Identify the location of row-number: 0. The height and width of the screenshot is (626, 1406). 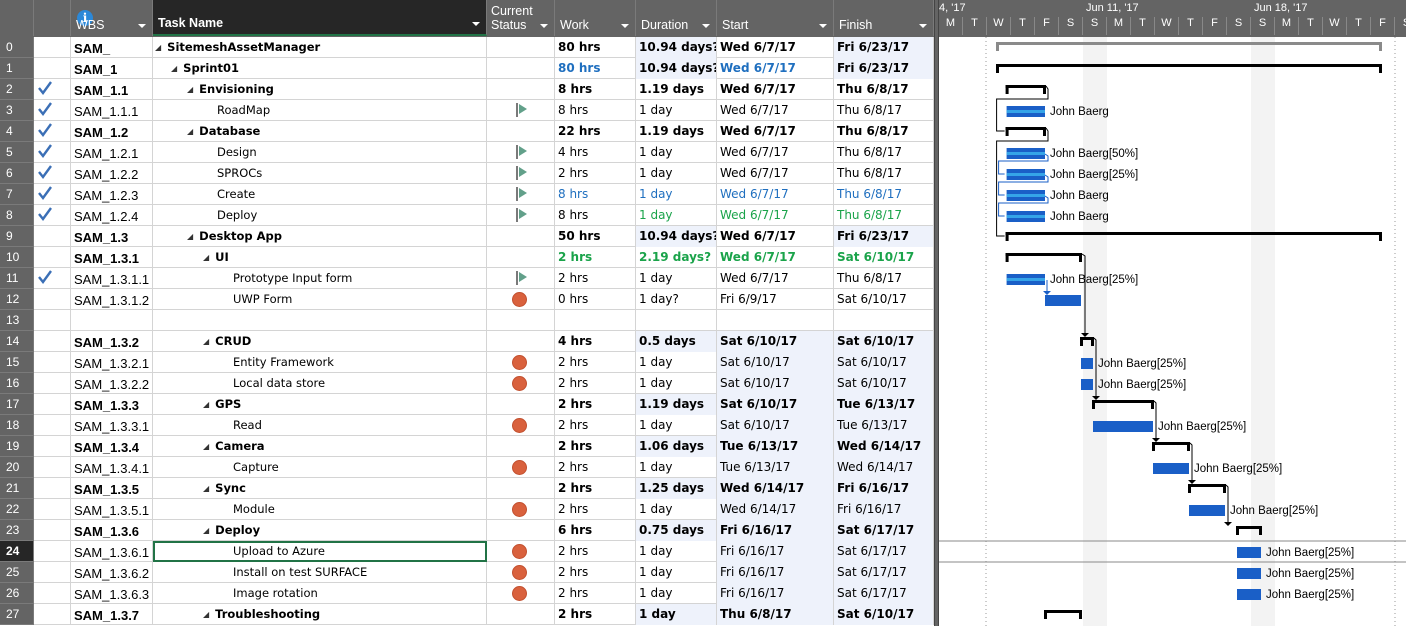
(17, 47).